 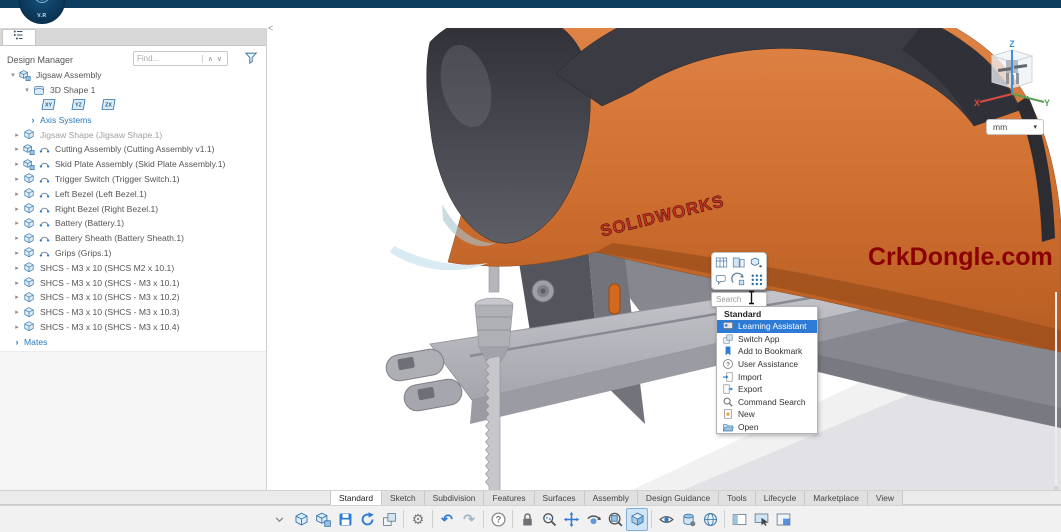 I want to click on tree-item-shcs-m3-x-10: ▸ SHCS - M3 x 10 (SHCS - M3 x 10.4), so click(x=132, y=327).